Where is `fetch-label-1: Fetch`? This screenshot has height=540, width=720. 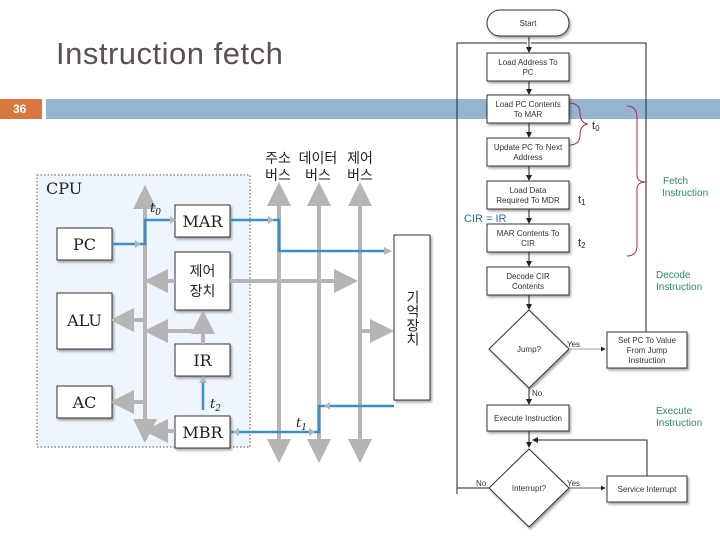
fetch-label-1: Fetch is located at coordinates (675, 181).